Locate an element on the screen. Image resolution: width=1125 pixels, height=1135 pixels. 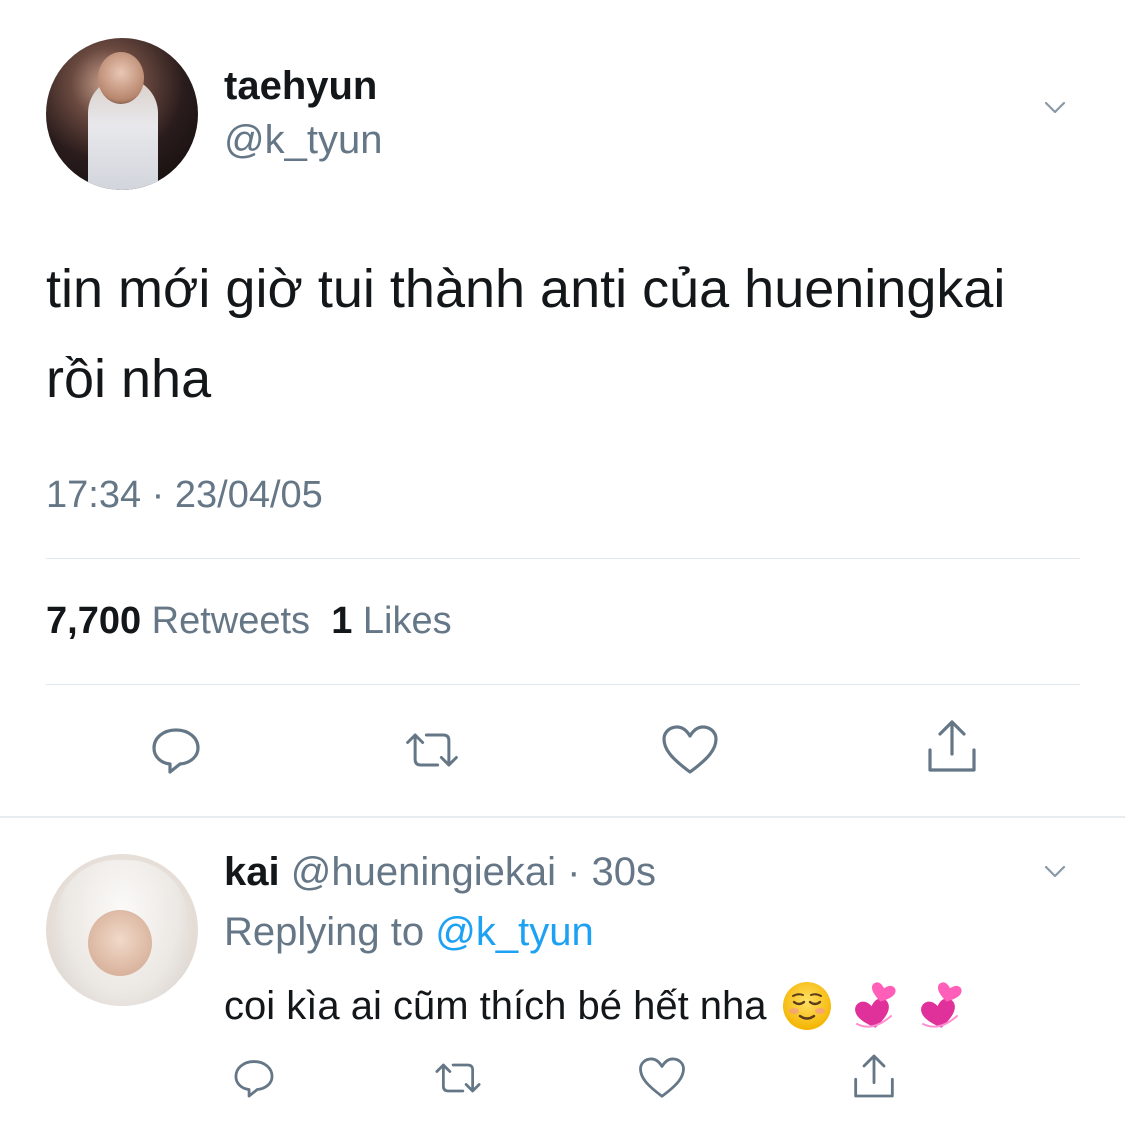
reply-header: kai @hueningiekai · 30s is located at coordinates (440, 872).